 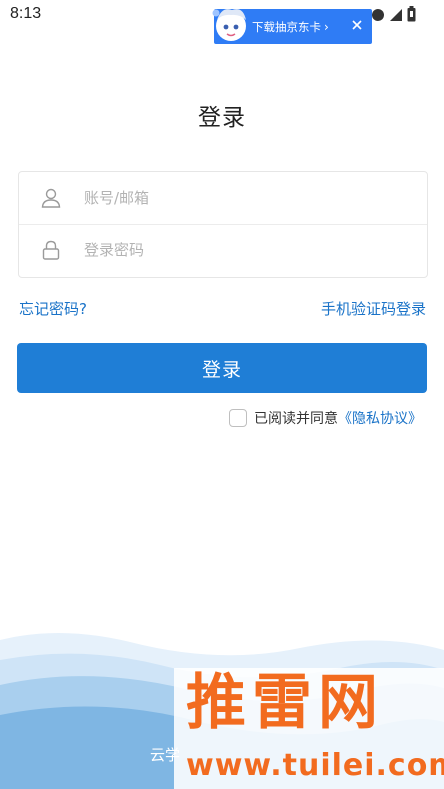 I want to click on signal-icon, so click(x=396, y=16).